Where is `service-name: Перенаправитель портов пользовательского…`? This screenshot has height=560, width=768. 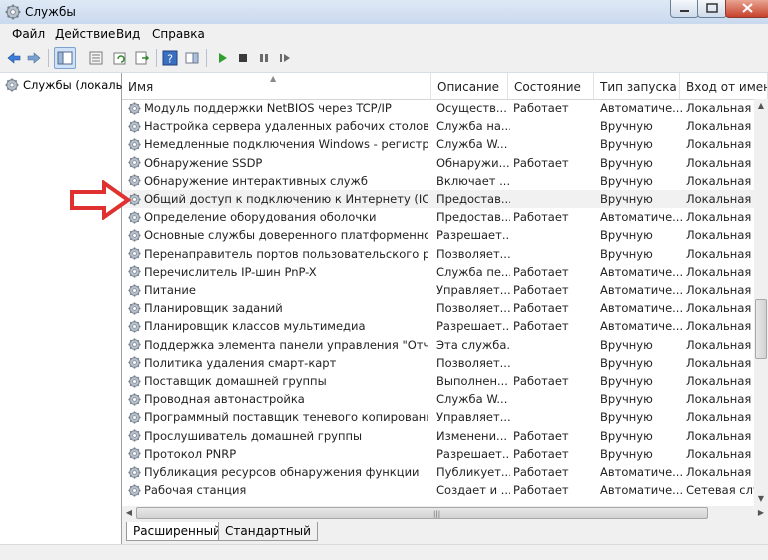 service-name: Перенаправитель портов пользовательского… is located at coordinates (278, 254).